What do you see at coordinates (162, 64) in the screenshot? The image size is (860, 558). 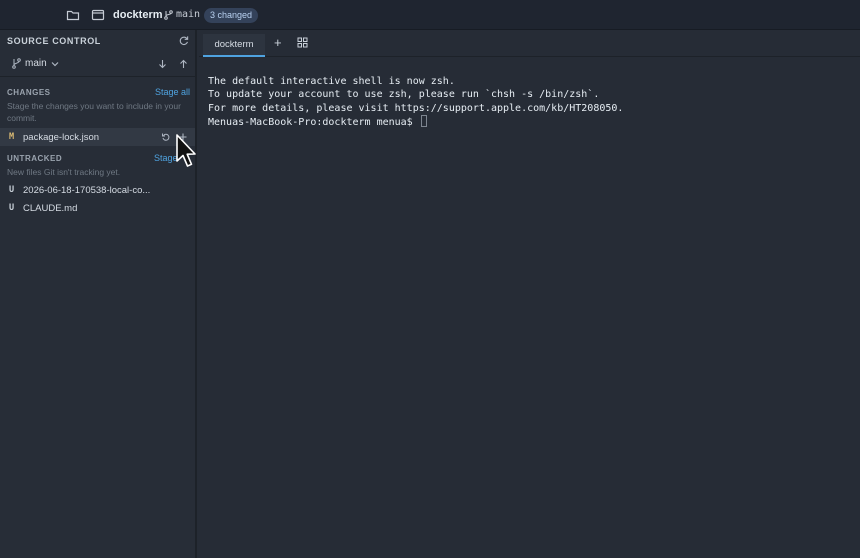 I see `pull-icon` at bounding box center [162, 64].